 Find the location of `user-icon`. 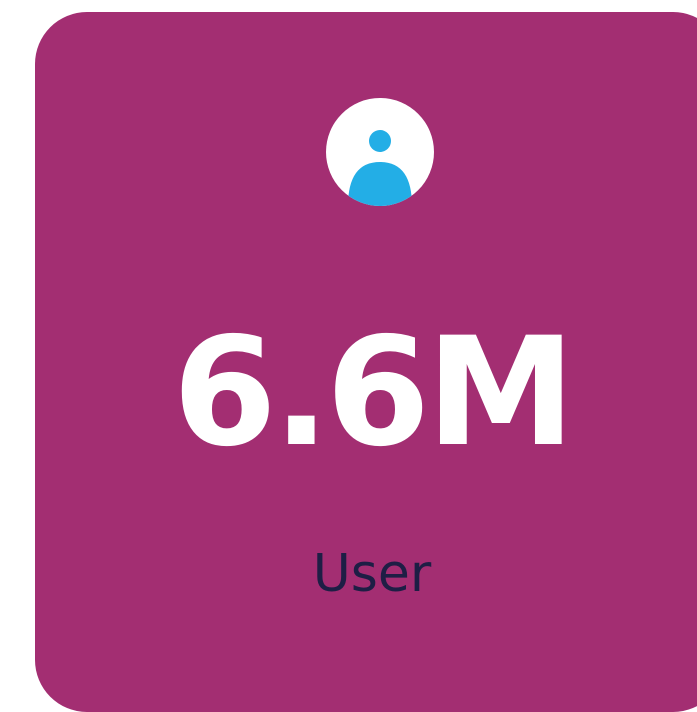

user-icon is located at coordinates (380, 152).